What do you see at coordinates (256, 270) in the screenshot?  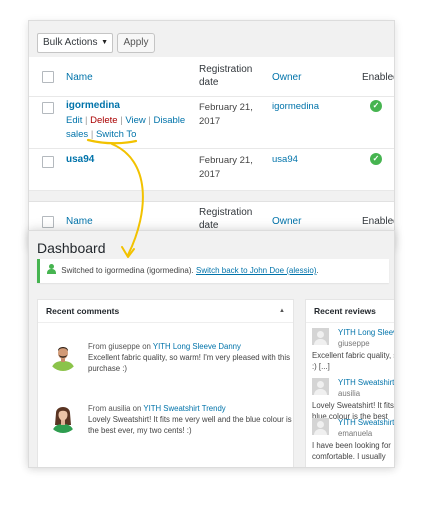 I see `switch-back-link: Switch back to John Doe (alessio)` at bounding box center [256, 270].